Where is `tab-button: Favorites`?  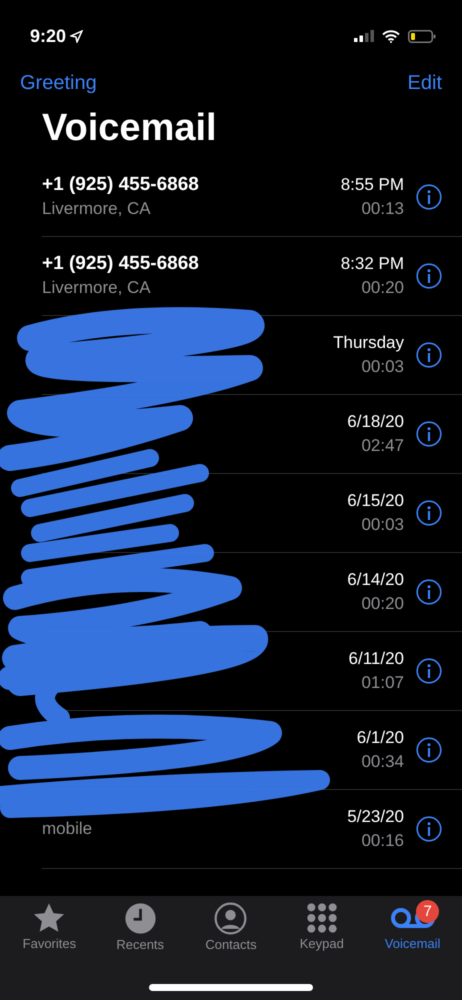
tab-button: Favorites is located at coordinates (49, 951).